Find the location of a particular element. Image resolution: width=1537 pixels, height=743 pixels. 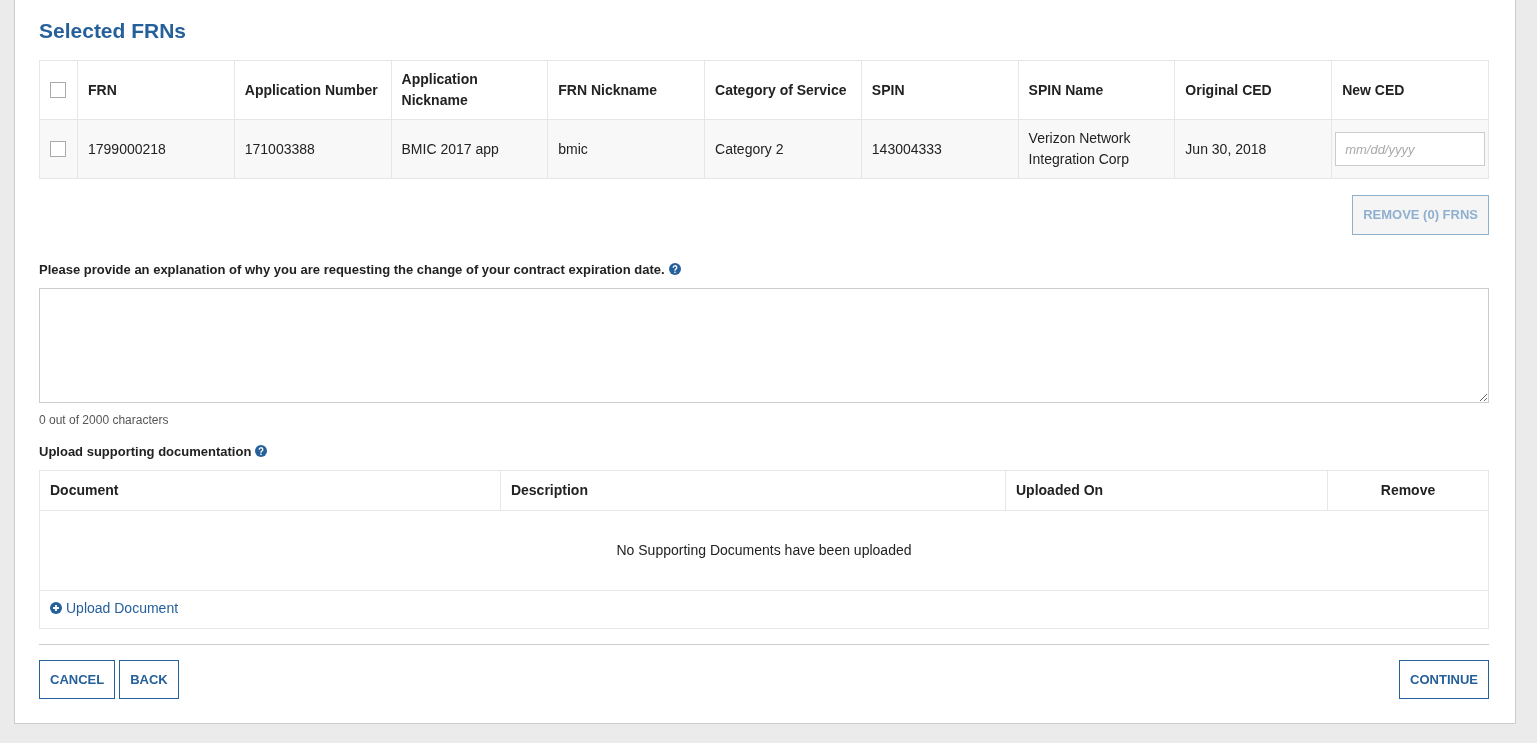

table-cell: bmic is located at coordinates (573, 148).